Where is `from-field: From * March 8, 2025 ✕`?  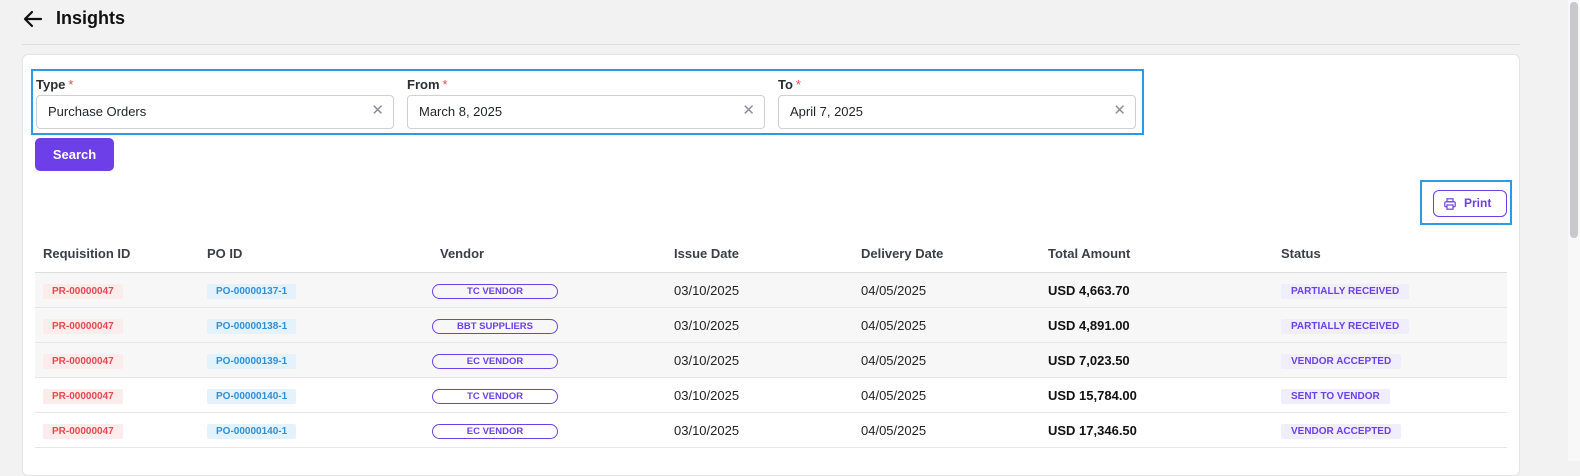
from-field: From * March 8, 2025 ✕ is located at coordinates (586, 103).